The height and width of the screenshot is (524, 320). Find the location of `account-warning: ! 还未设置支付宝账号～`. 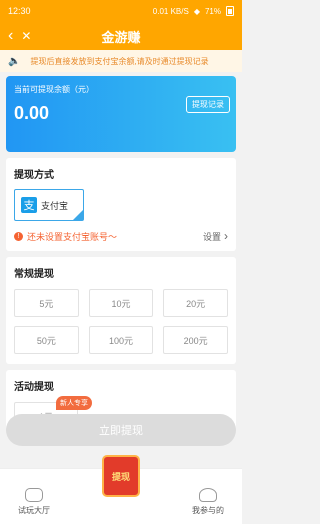

account-warning: ! 还未设置支付宝账号～ is located at coordinates (65, 236).